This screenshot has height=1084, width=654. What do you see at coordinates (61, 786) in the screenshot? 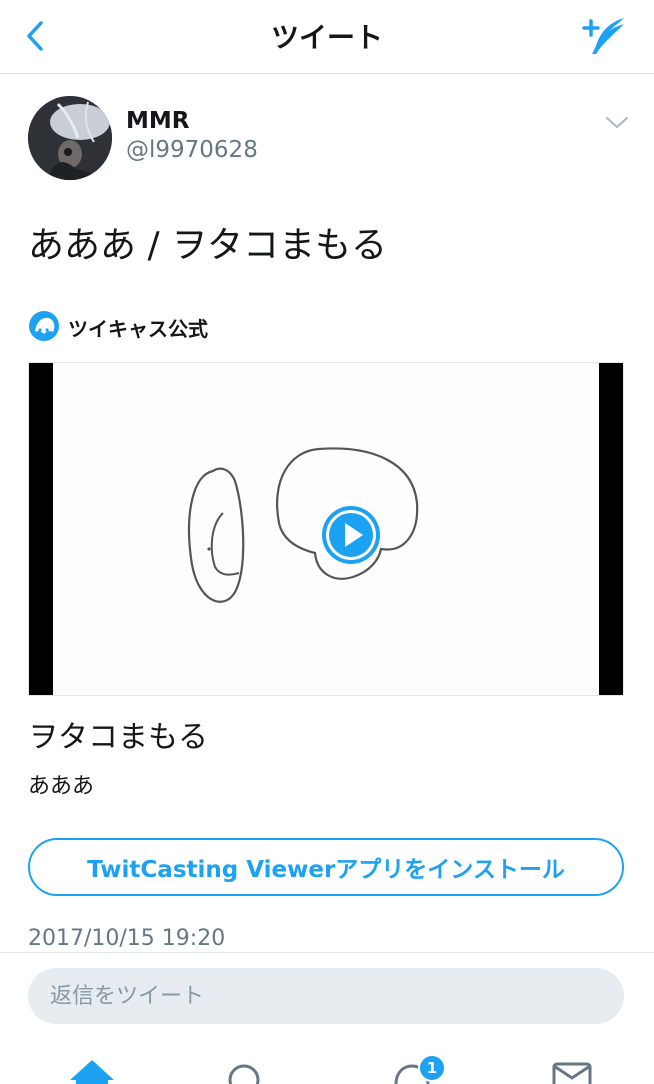
I see `card-description: あああ` at bounding box center [61, 786].